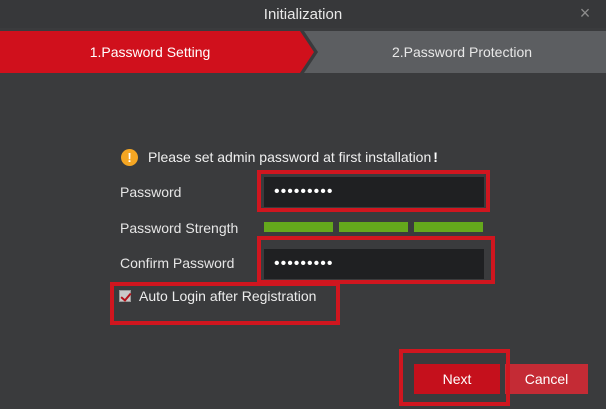 This screenshot has height=409, width=606. I want to click on step-password-setting: 1.Password Setting, so click(150, 52).